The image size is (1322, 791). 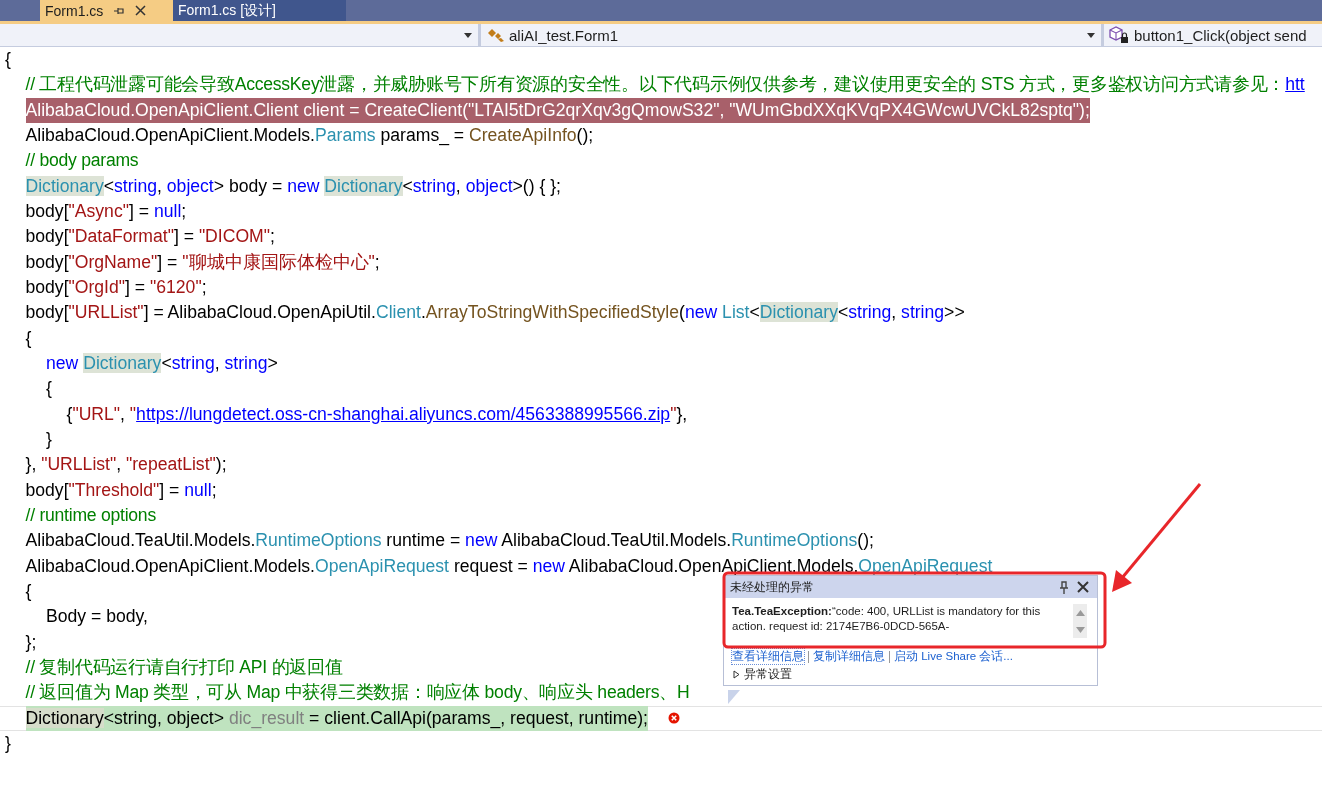 I want to click on document-tab: Form1.cs [设计], so click(x=259, y=10).